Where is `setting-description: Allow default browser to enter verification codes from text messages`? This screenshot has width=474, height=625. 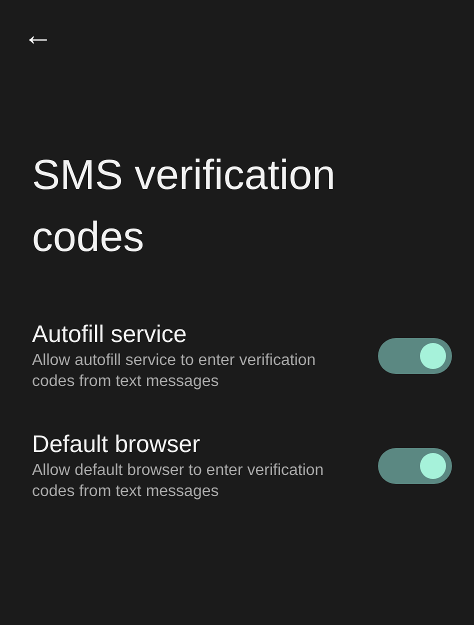
setting-description: Allow default browser to enter verification codes from text messages is located at coordinates (178, 481).